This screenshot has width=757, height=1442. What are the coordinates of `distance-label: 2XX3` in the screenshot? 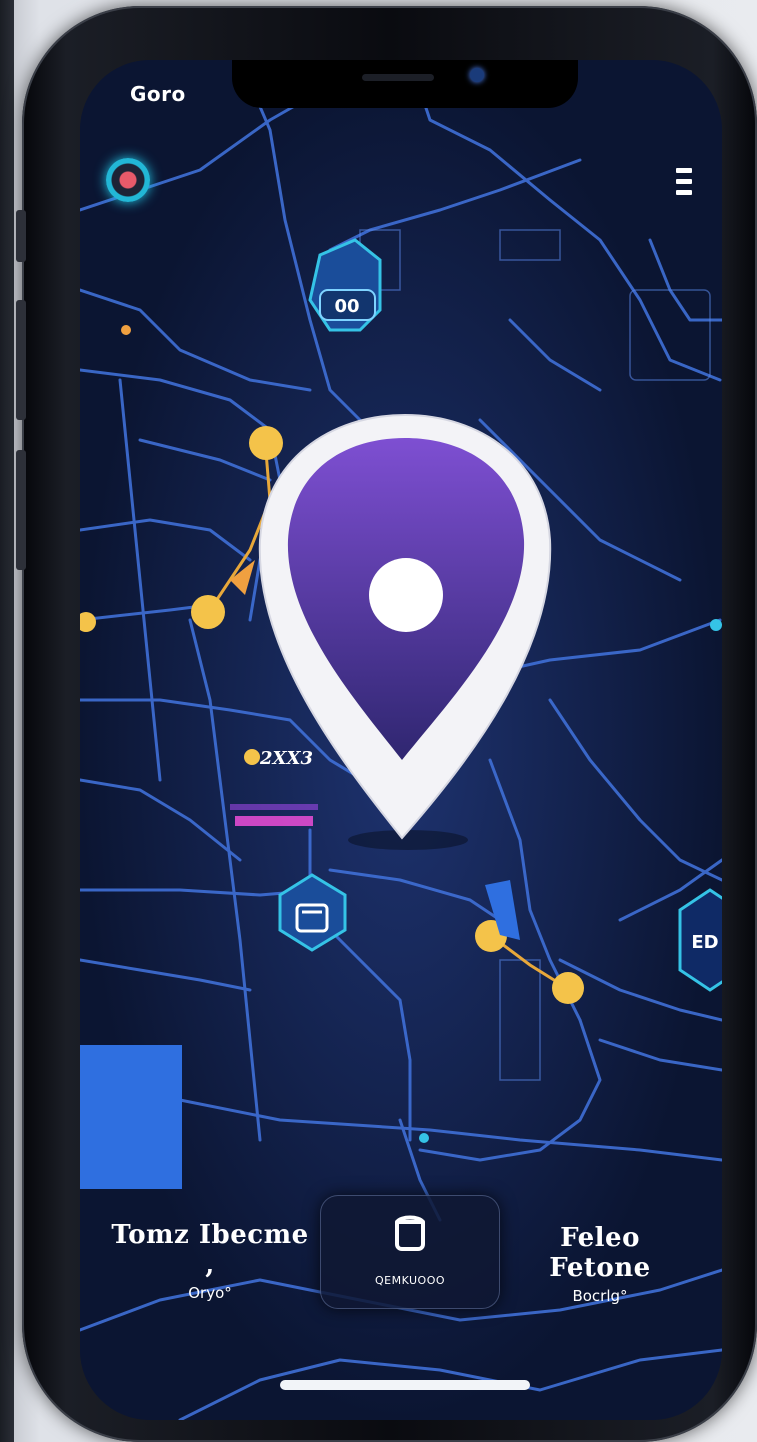 It's located at (286, 758).